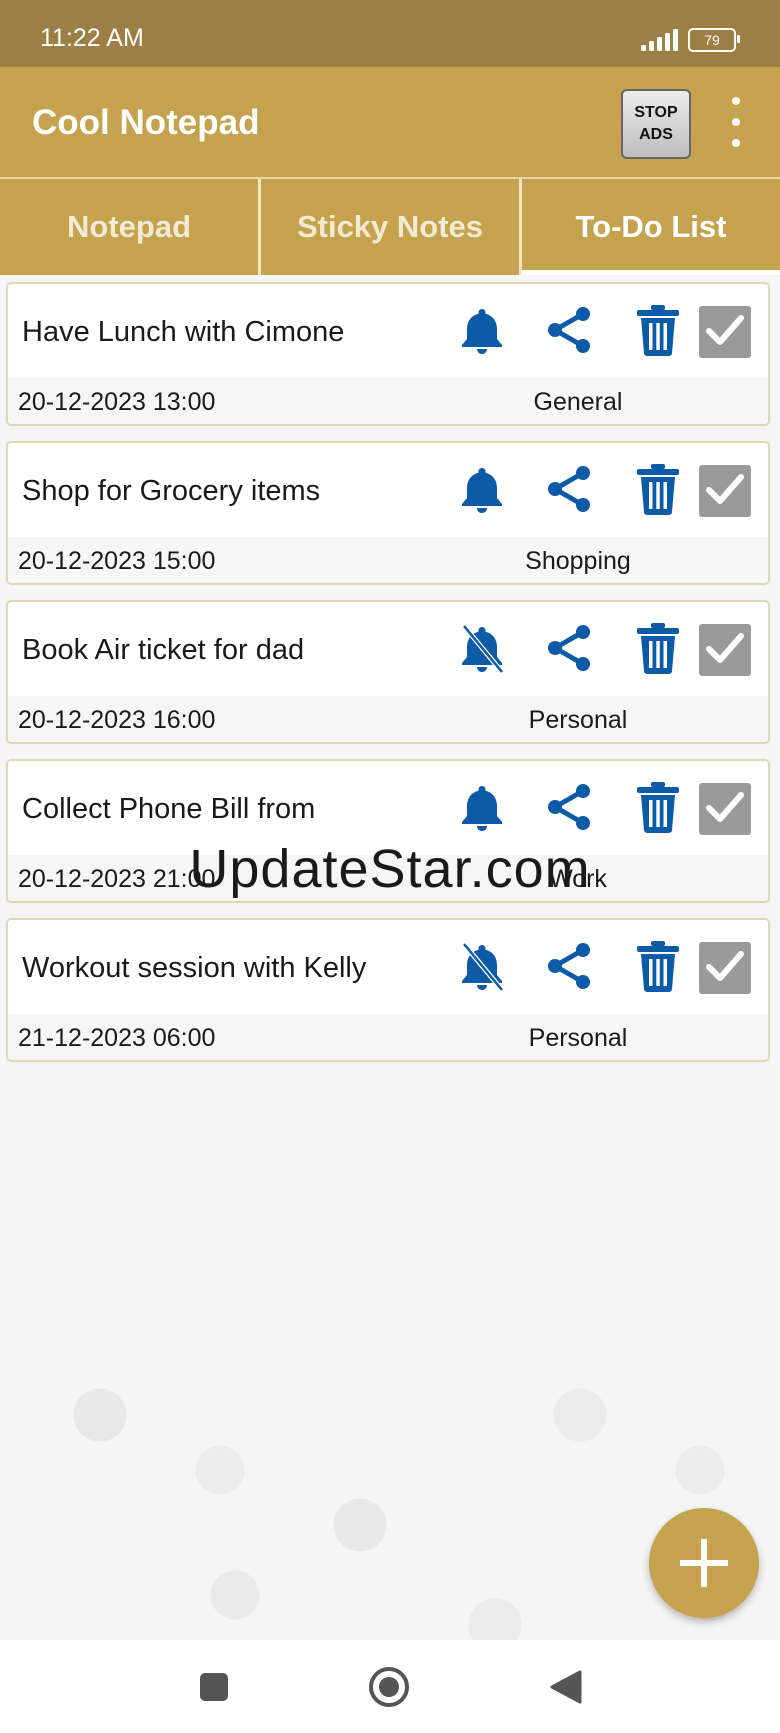 This screenshot has width=780, height=1733. Describe the element at coordinates (194, 968) in the screenshot. I see `todo-title: Workout session with Kelly` at that location.